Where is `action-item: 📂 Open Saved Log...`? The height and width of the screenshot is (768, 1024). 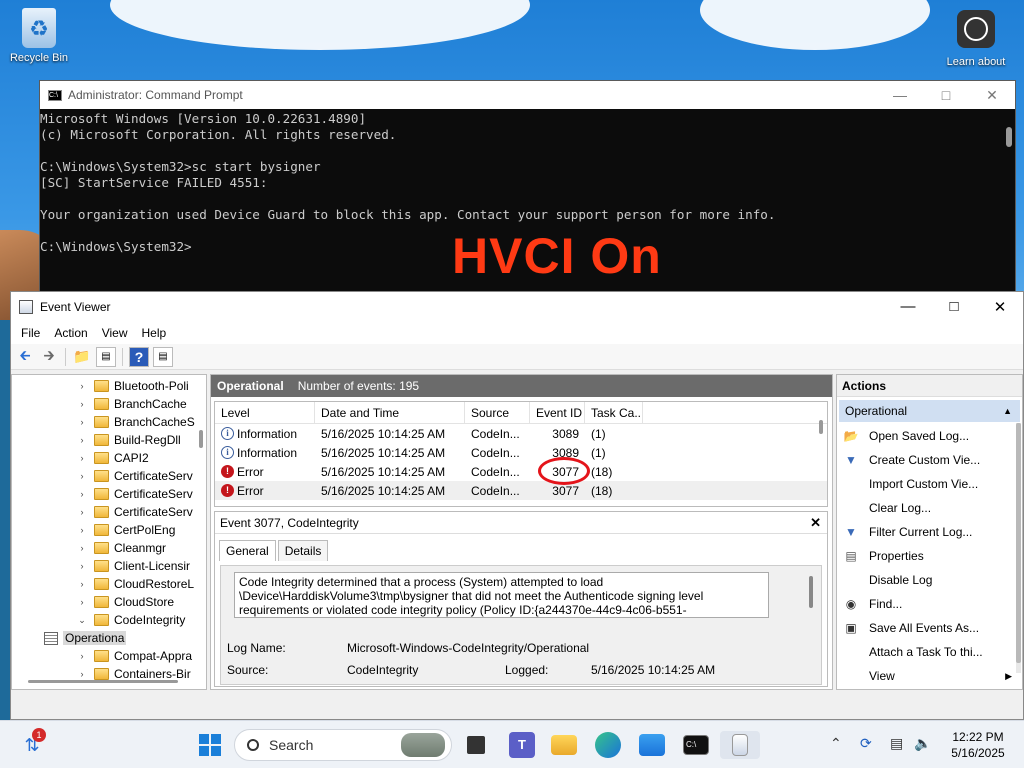
action-item: 📂 Open Saved Log... is located at coordinates (929, 436).